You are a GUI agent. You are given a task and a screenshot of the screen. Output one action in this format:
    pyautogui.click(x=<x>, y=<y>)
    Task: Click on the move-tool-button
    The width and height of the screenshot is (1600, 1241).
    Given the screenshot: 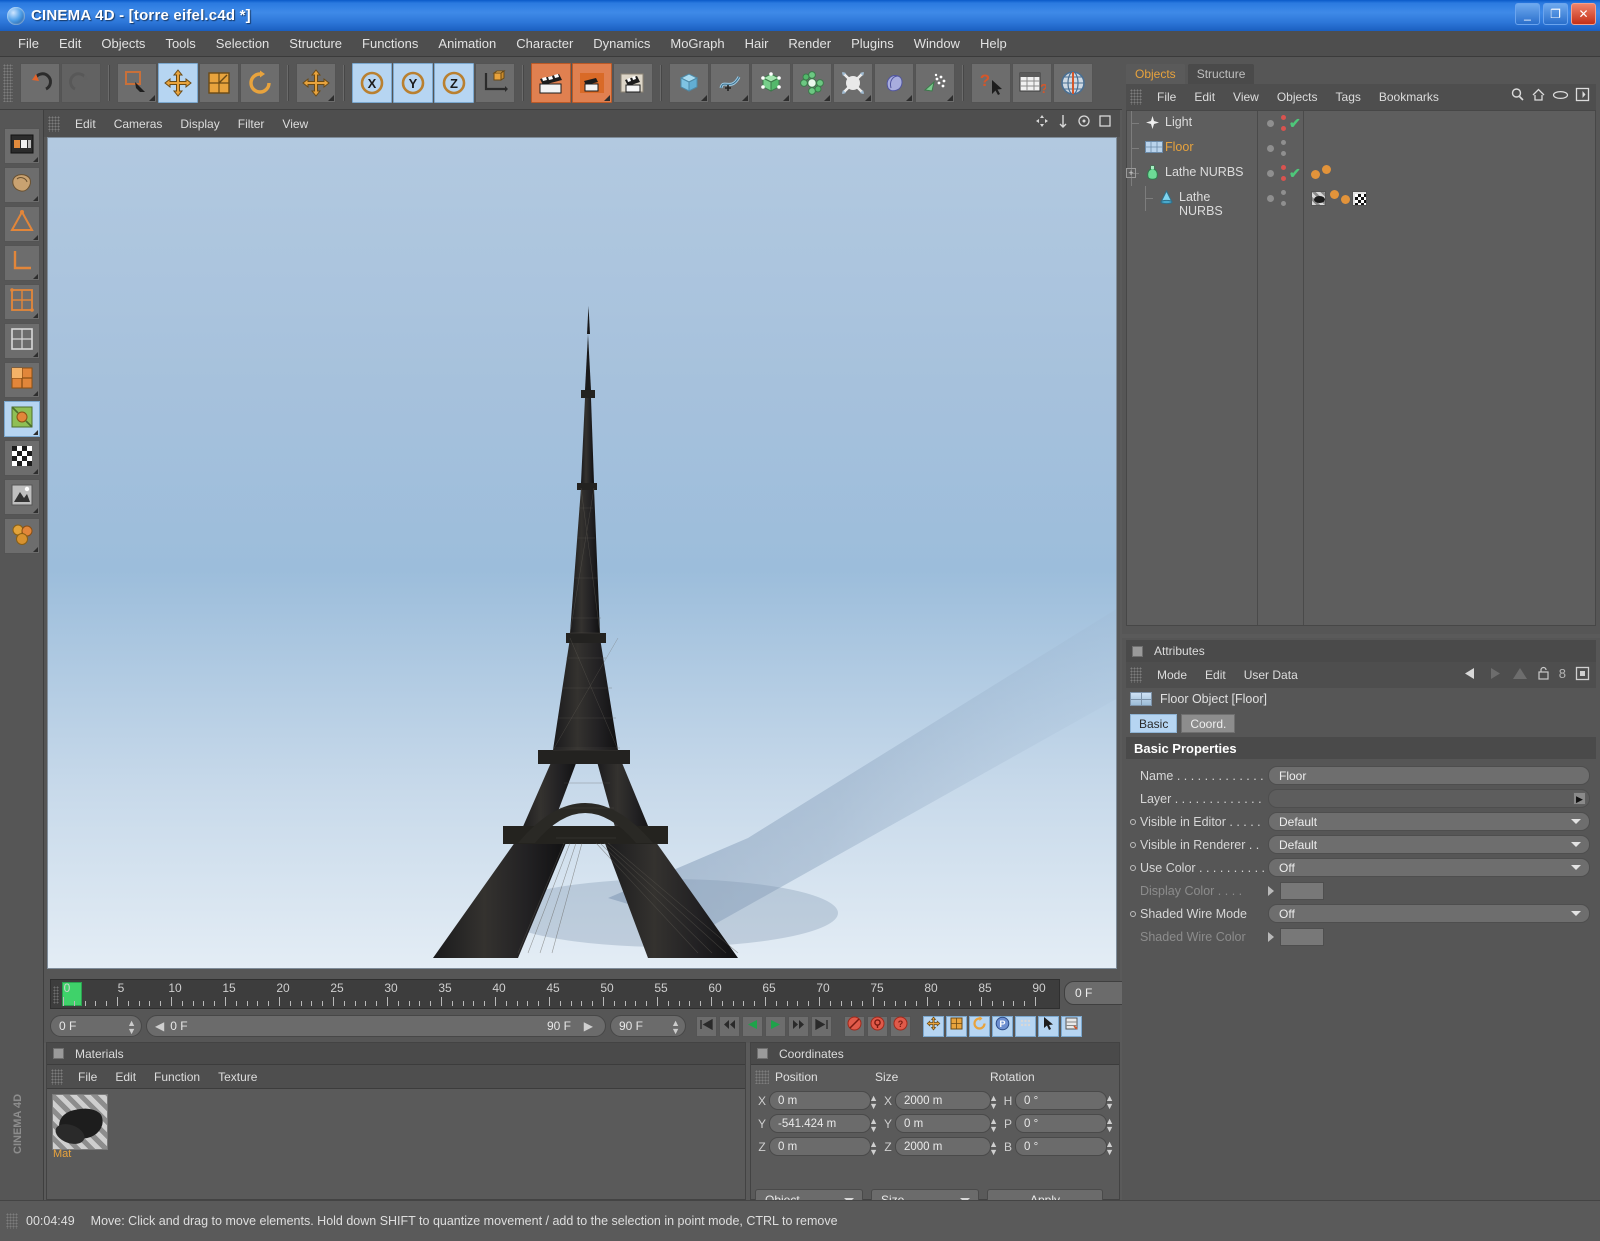 What is the action you would take?
    pyautogui.click(x=178, y=83)
    